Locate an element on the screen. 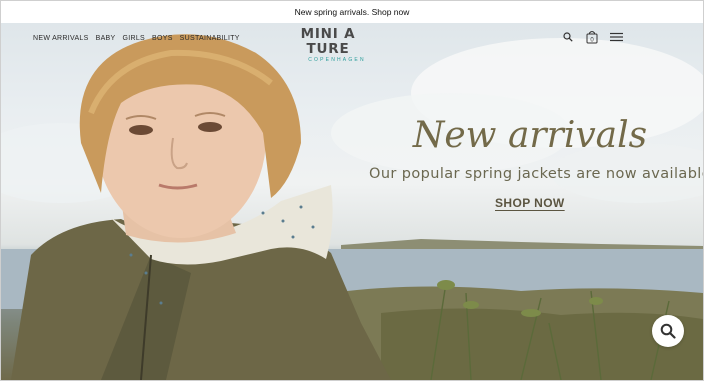 The height and width of the screenshot is (381, 704). hero-title: New arrivals is located at coordinates (530, 135).